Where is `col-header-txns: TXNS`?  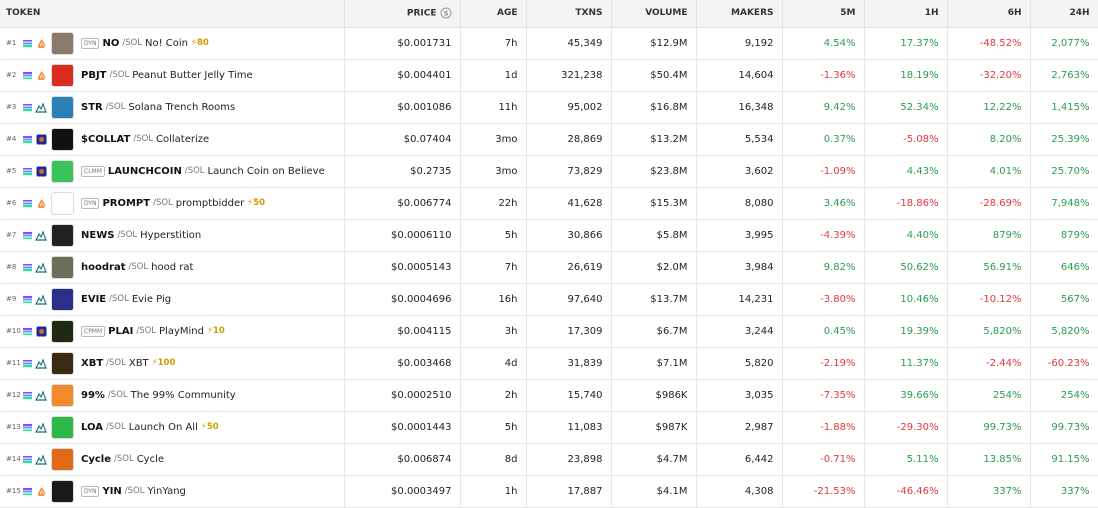
col-header-txns: TXNS is located at coordinates (569, 14).